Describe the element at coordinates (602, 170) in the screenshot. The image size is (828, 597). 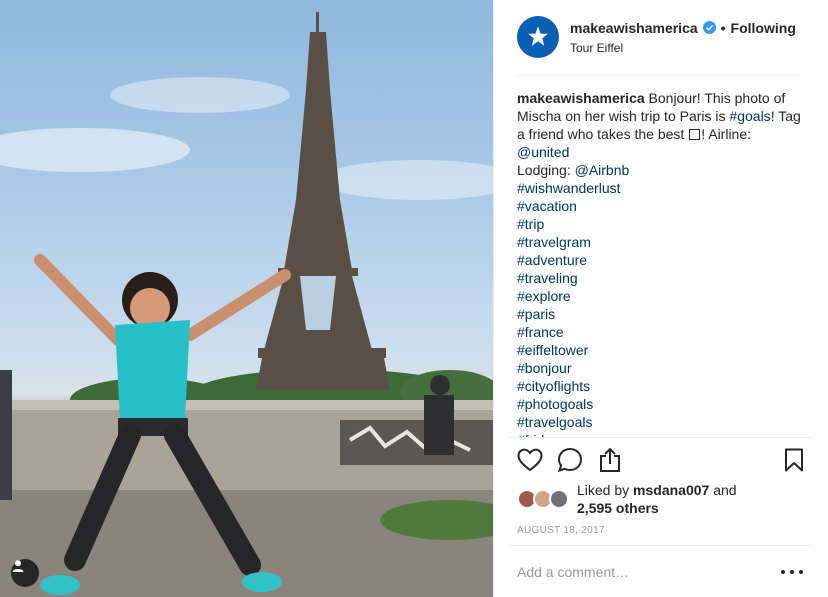
I see `mention-link: @Airbnb` at that location.